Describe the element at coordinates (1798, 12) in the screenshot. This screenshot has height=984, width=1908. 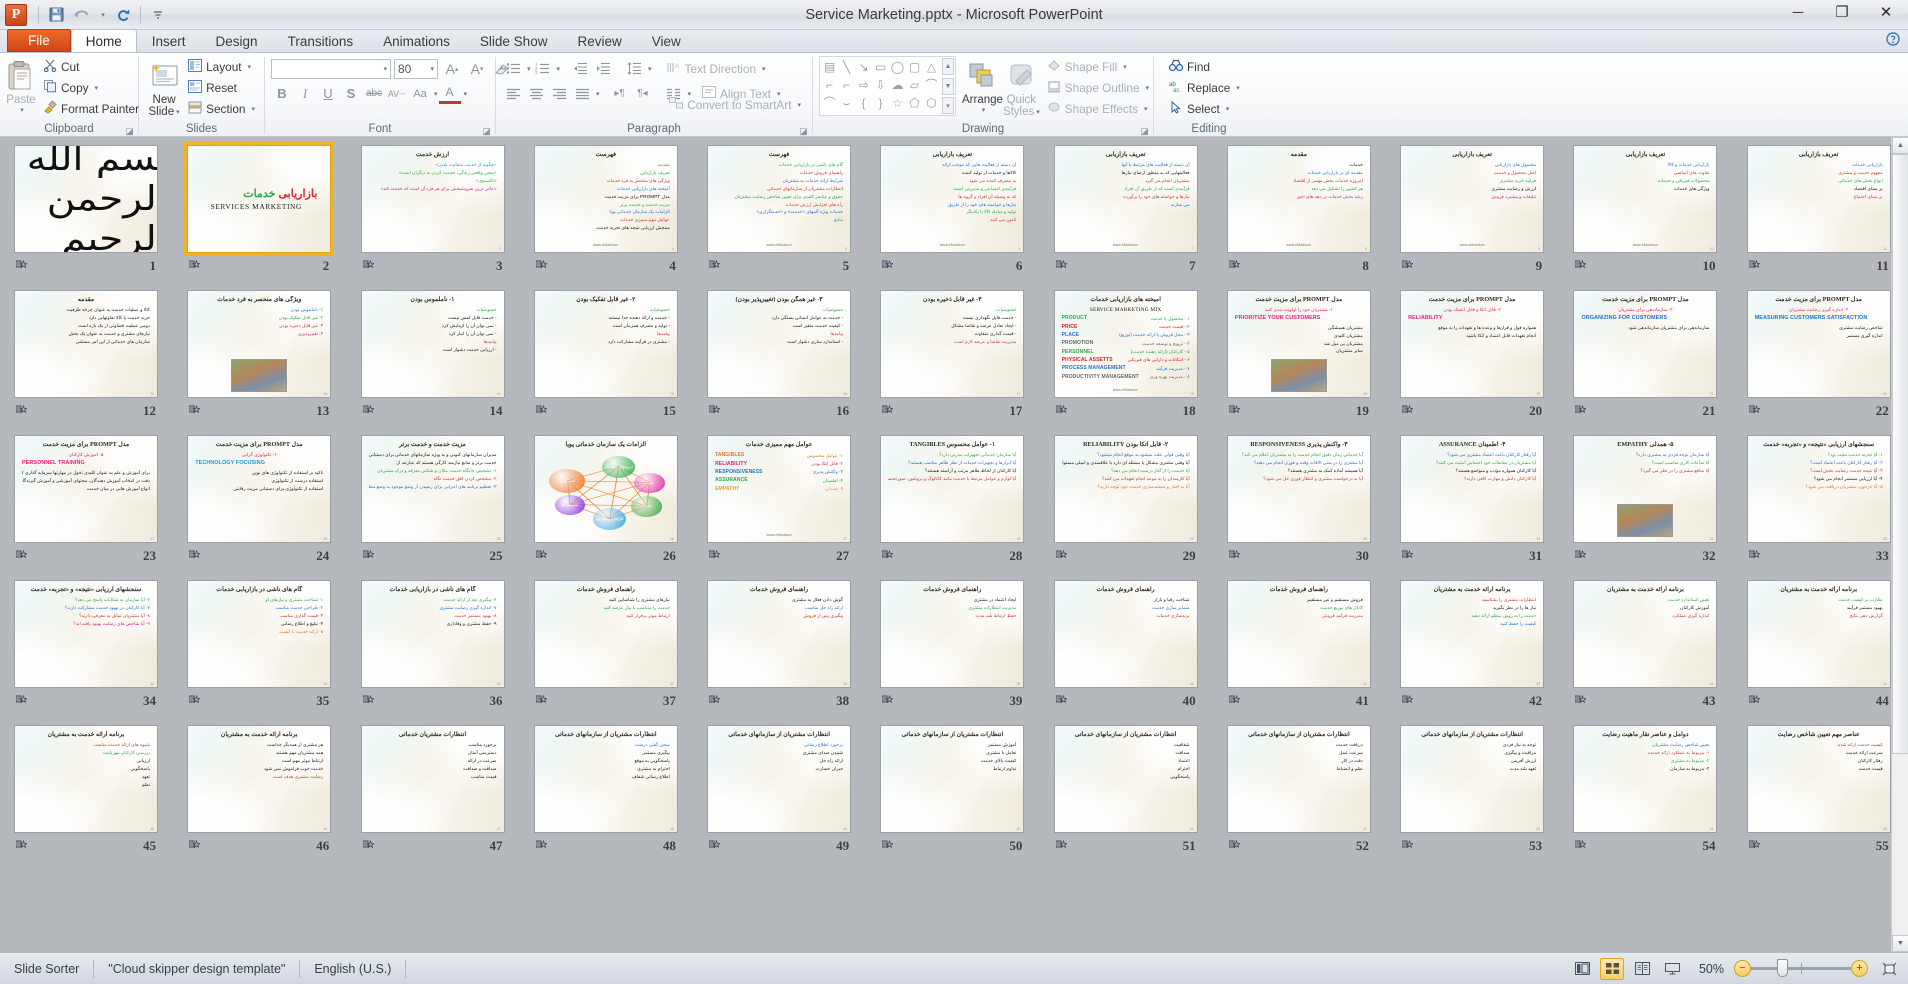
I see `minimize-button: ─` at that location.